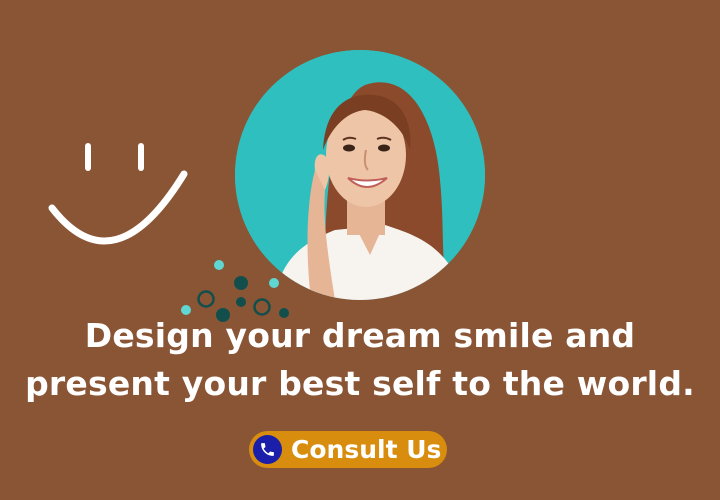 The width and height of the screenshot is (720, 500). I want to click on smiley-face-icon, so click(118, 194).